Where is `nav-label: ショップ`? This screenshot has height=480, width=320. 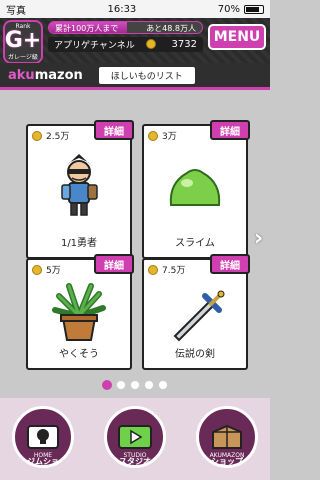 nav-label: ショップ is located at coordinates (227, 461).